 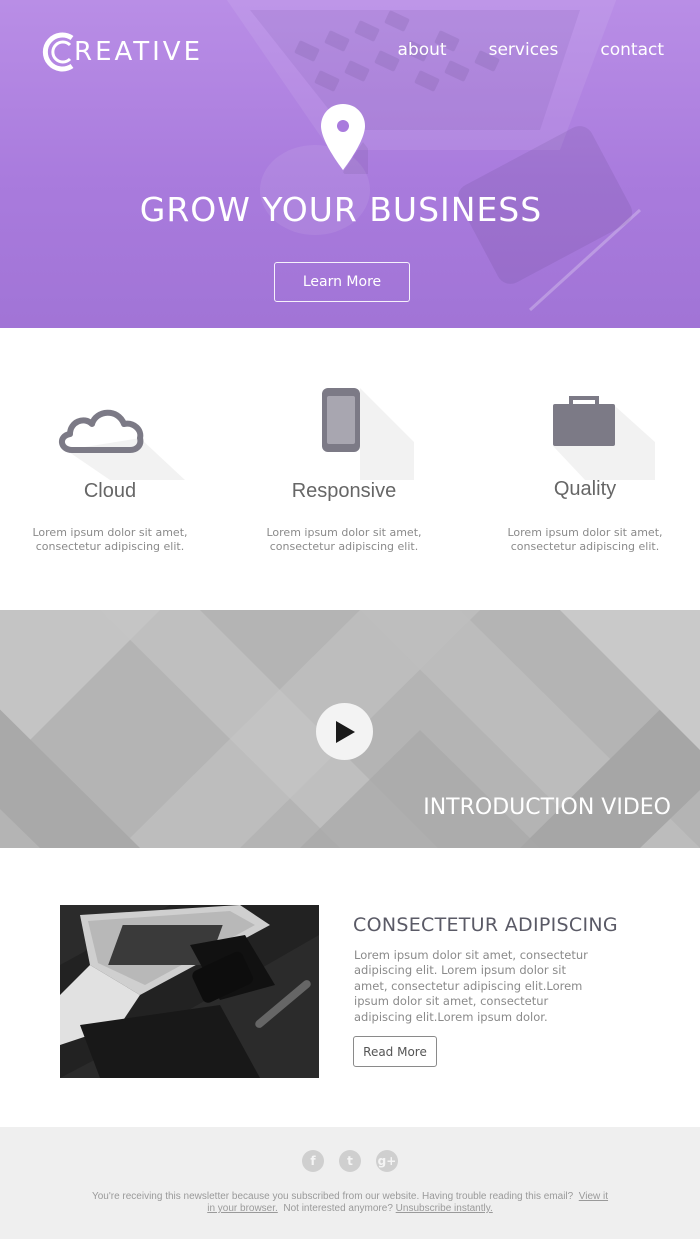 What do you see at coordinates (585, 489) in the screenshot?
I see `feature-title-quality: Quality` at bounding box center [585, 489].